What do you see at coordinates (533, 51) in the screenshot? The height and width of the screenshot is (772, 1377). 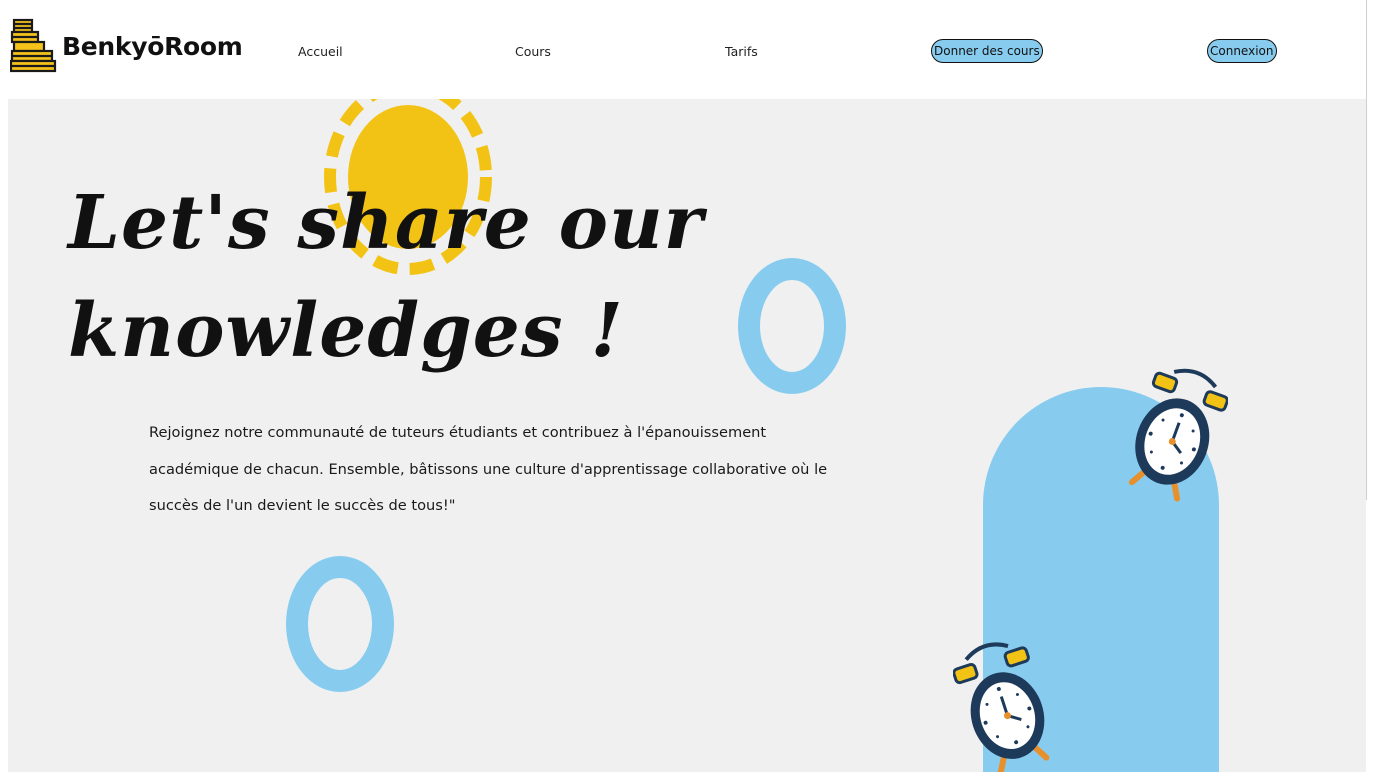 I see `nav-link-courses: Cours` at bounding box center [533, 51].